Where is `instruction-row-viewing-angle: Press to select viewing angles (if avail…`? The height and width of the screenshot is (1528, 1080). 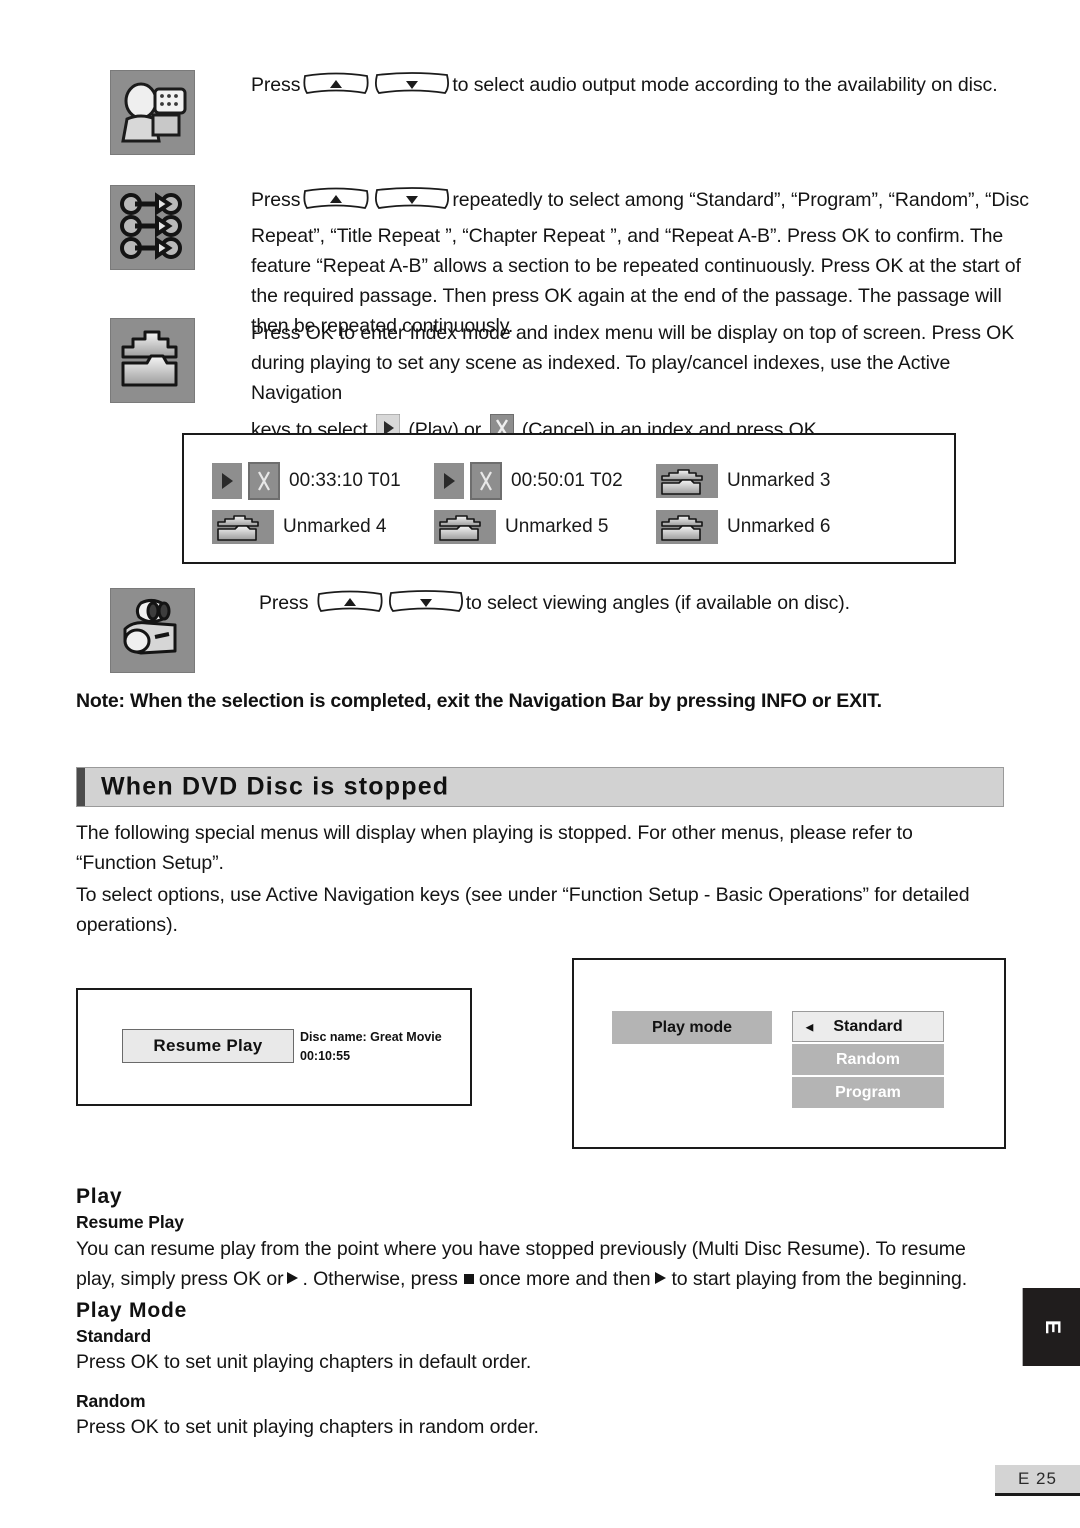 instruction-row-viewing-angle: Press to select viewing angles (if avail… is located at coordinates (572, 630).